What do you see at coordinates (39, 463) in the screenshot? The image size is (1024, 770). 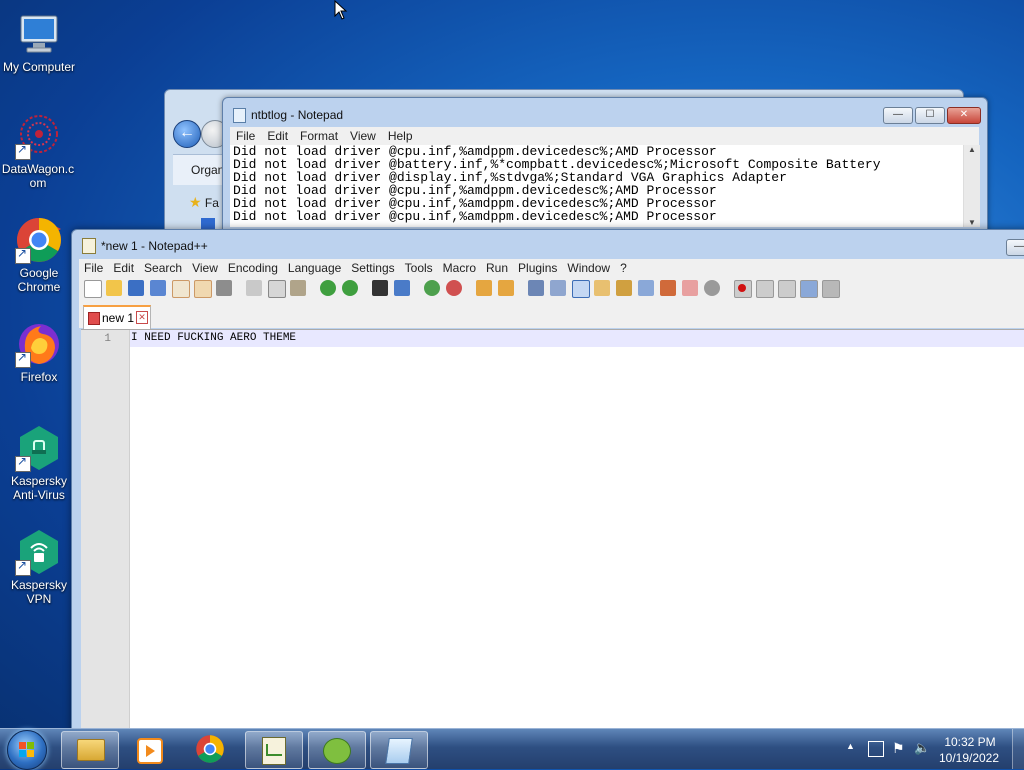 I see `desktop-icon-kaspersky-antivirus: Kaspersky Anti-Virus` at bounding box center [39, 463].